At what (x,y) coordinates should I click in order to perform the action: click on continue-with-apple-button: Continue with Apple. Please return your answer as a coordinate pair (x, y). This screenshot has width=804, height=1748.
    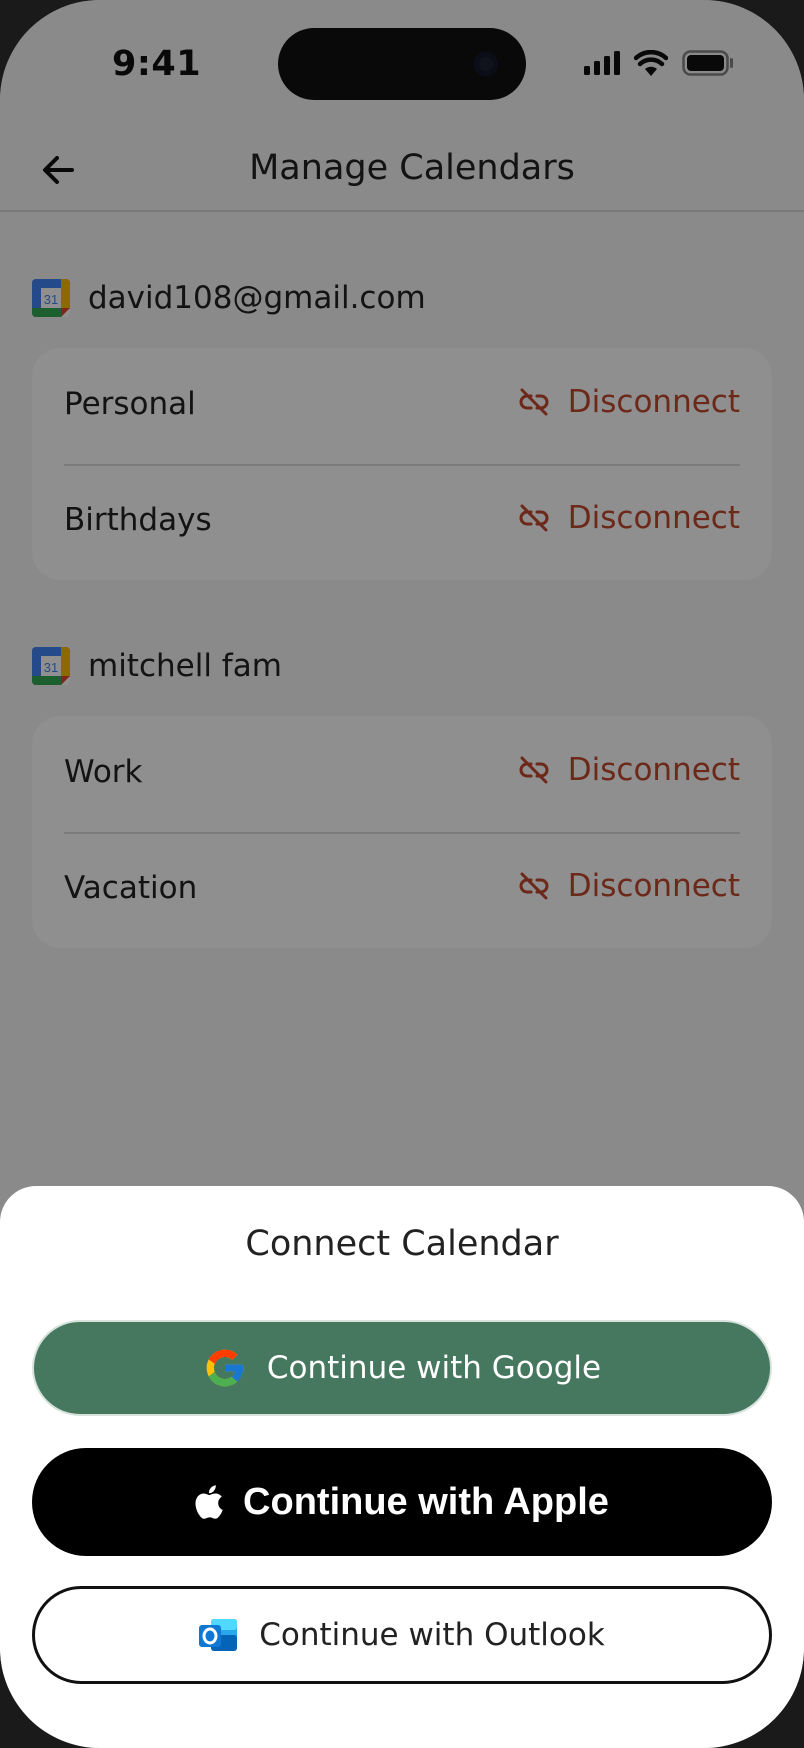
    Looking at the image, I should click on (402, 1502).